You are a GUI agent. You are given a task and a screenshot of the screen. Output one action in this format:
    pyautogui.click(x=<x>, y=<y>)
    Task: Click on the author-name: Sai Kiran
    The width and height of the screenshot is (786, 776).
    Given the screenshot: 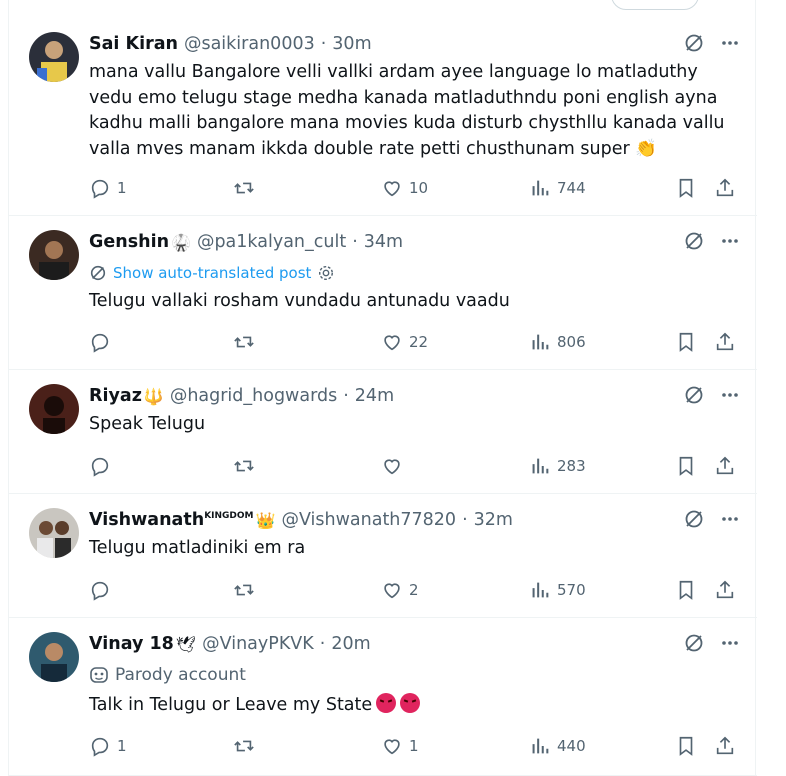 What is the action you would take?
    pyautogui.click(x=133, y=44)
    